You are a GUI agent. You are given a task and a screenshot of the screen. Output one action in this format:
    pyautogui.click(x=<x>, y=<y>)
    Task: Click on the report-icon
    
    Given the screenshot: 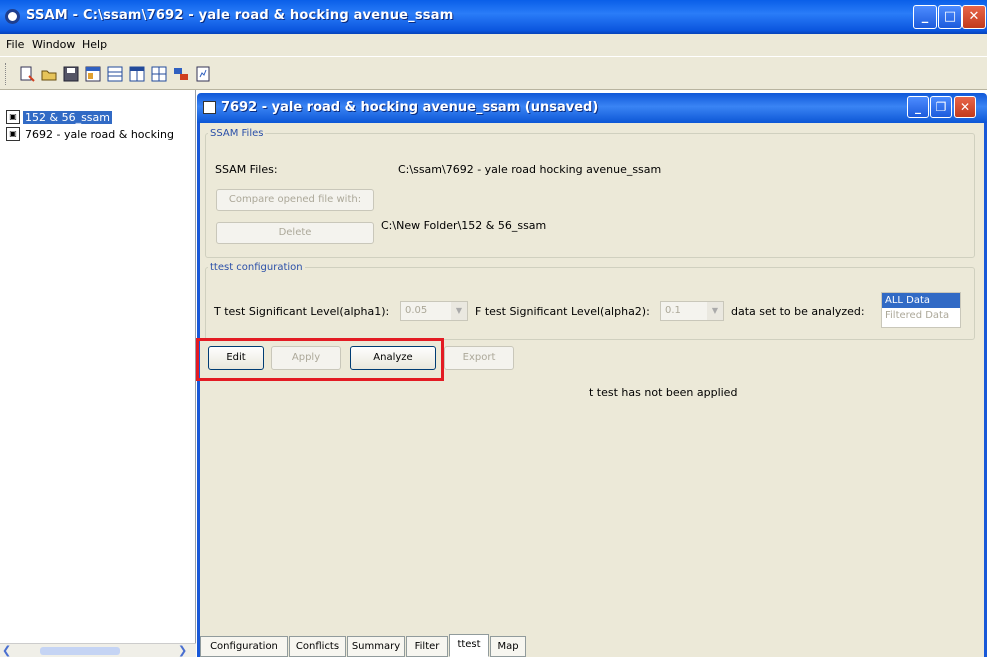 What is the action you would take?
    pyautogui.click(x=203, y=74)
    